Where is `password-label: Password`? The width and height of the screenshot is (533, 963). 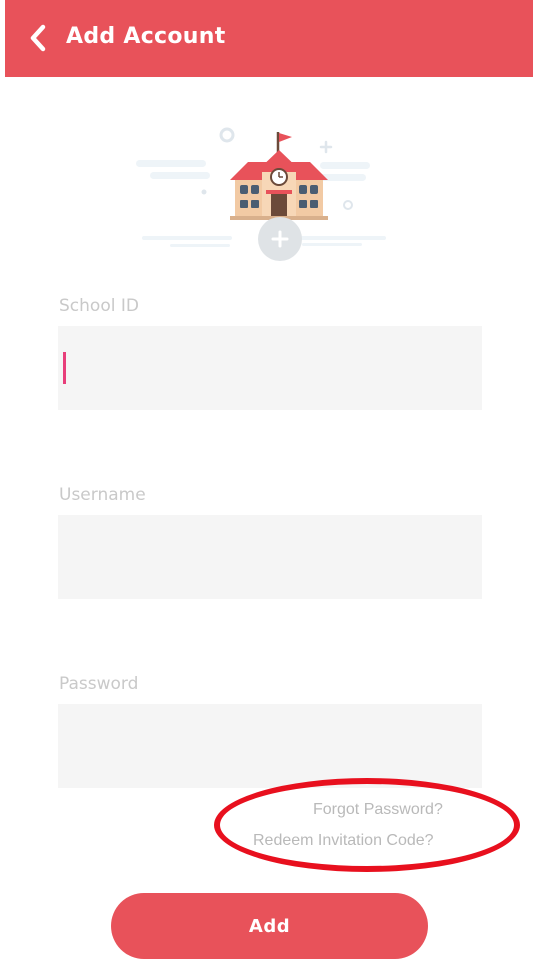
password-label: Password is located at coordinates (99, 684).